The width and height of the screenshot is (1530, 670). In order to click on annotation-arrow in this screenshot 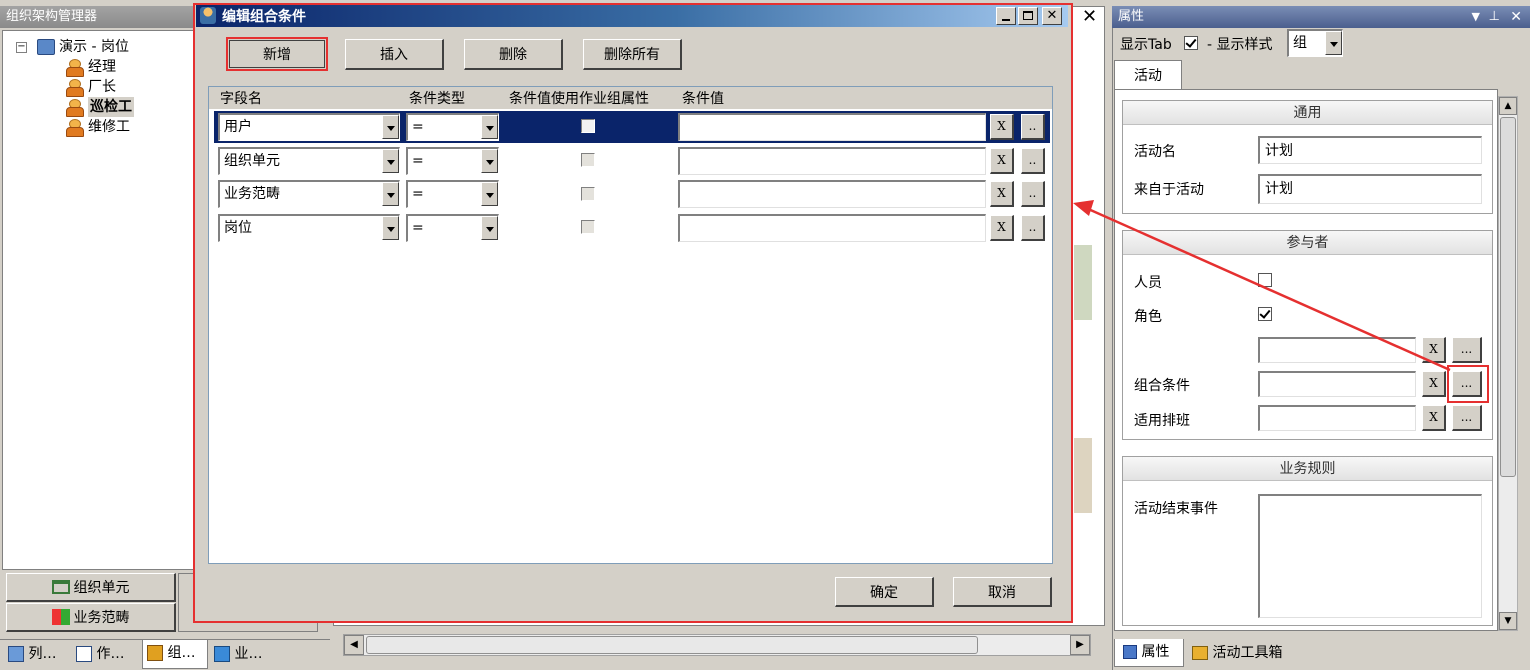, I will do `click(1262, 286)`.